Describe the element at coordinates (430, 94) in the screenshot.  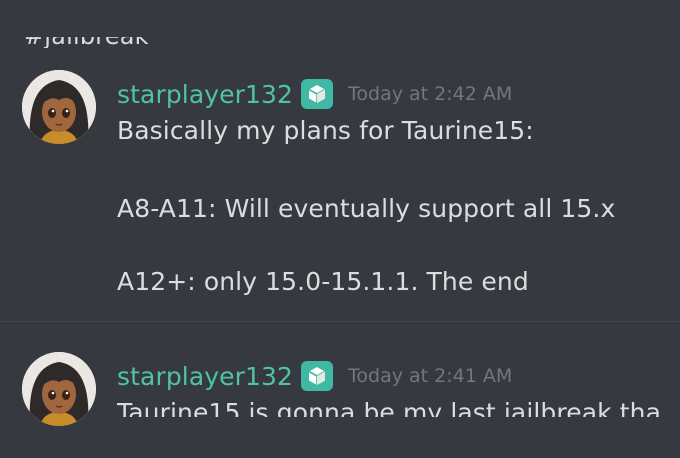
I see `message-timestamp: Today at 2:42 AM` at that location.